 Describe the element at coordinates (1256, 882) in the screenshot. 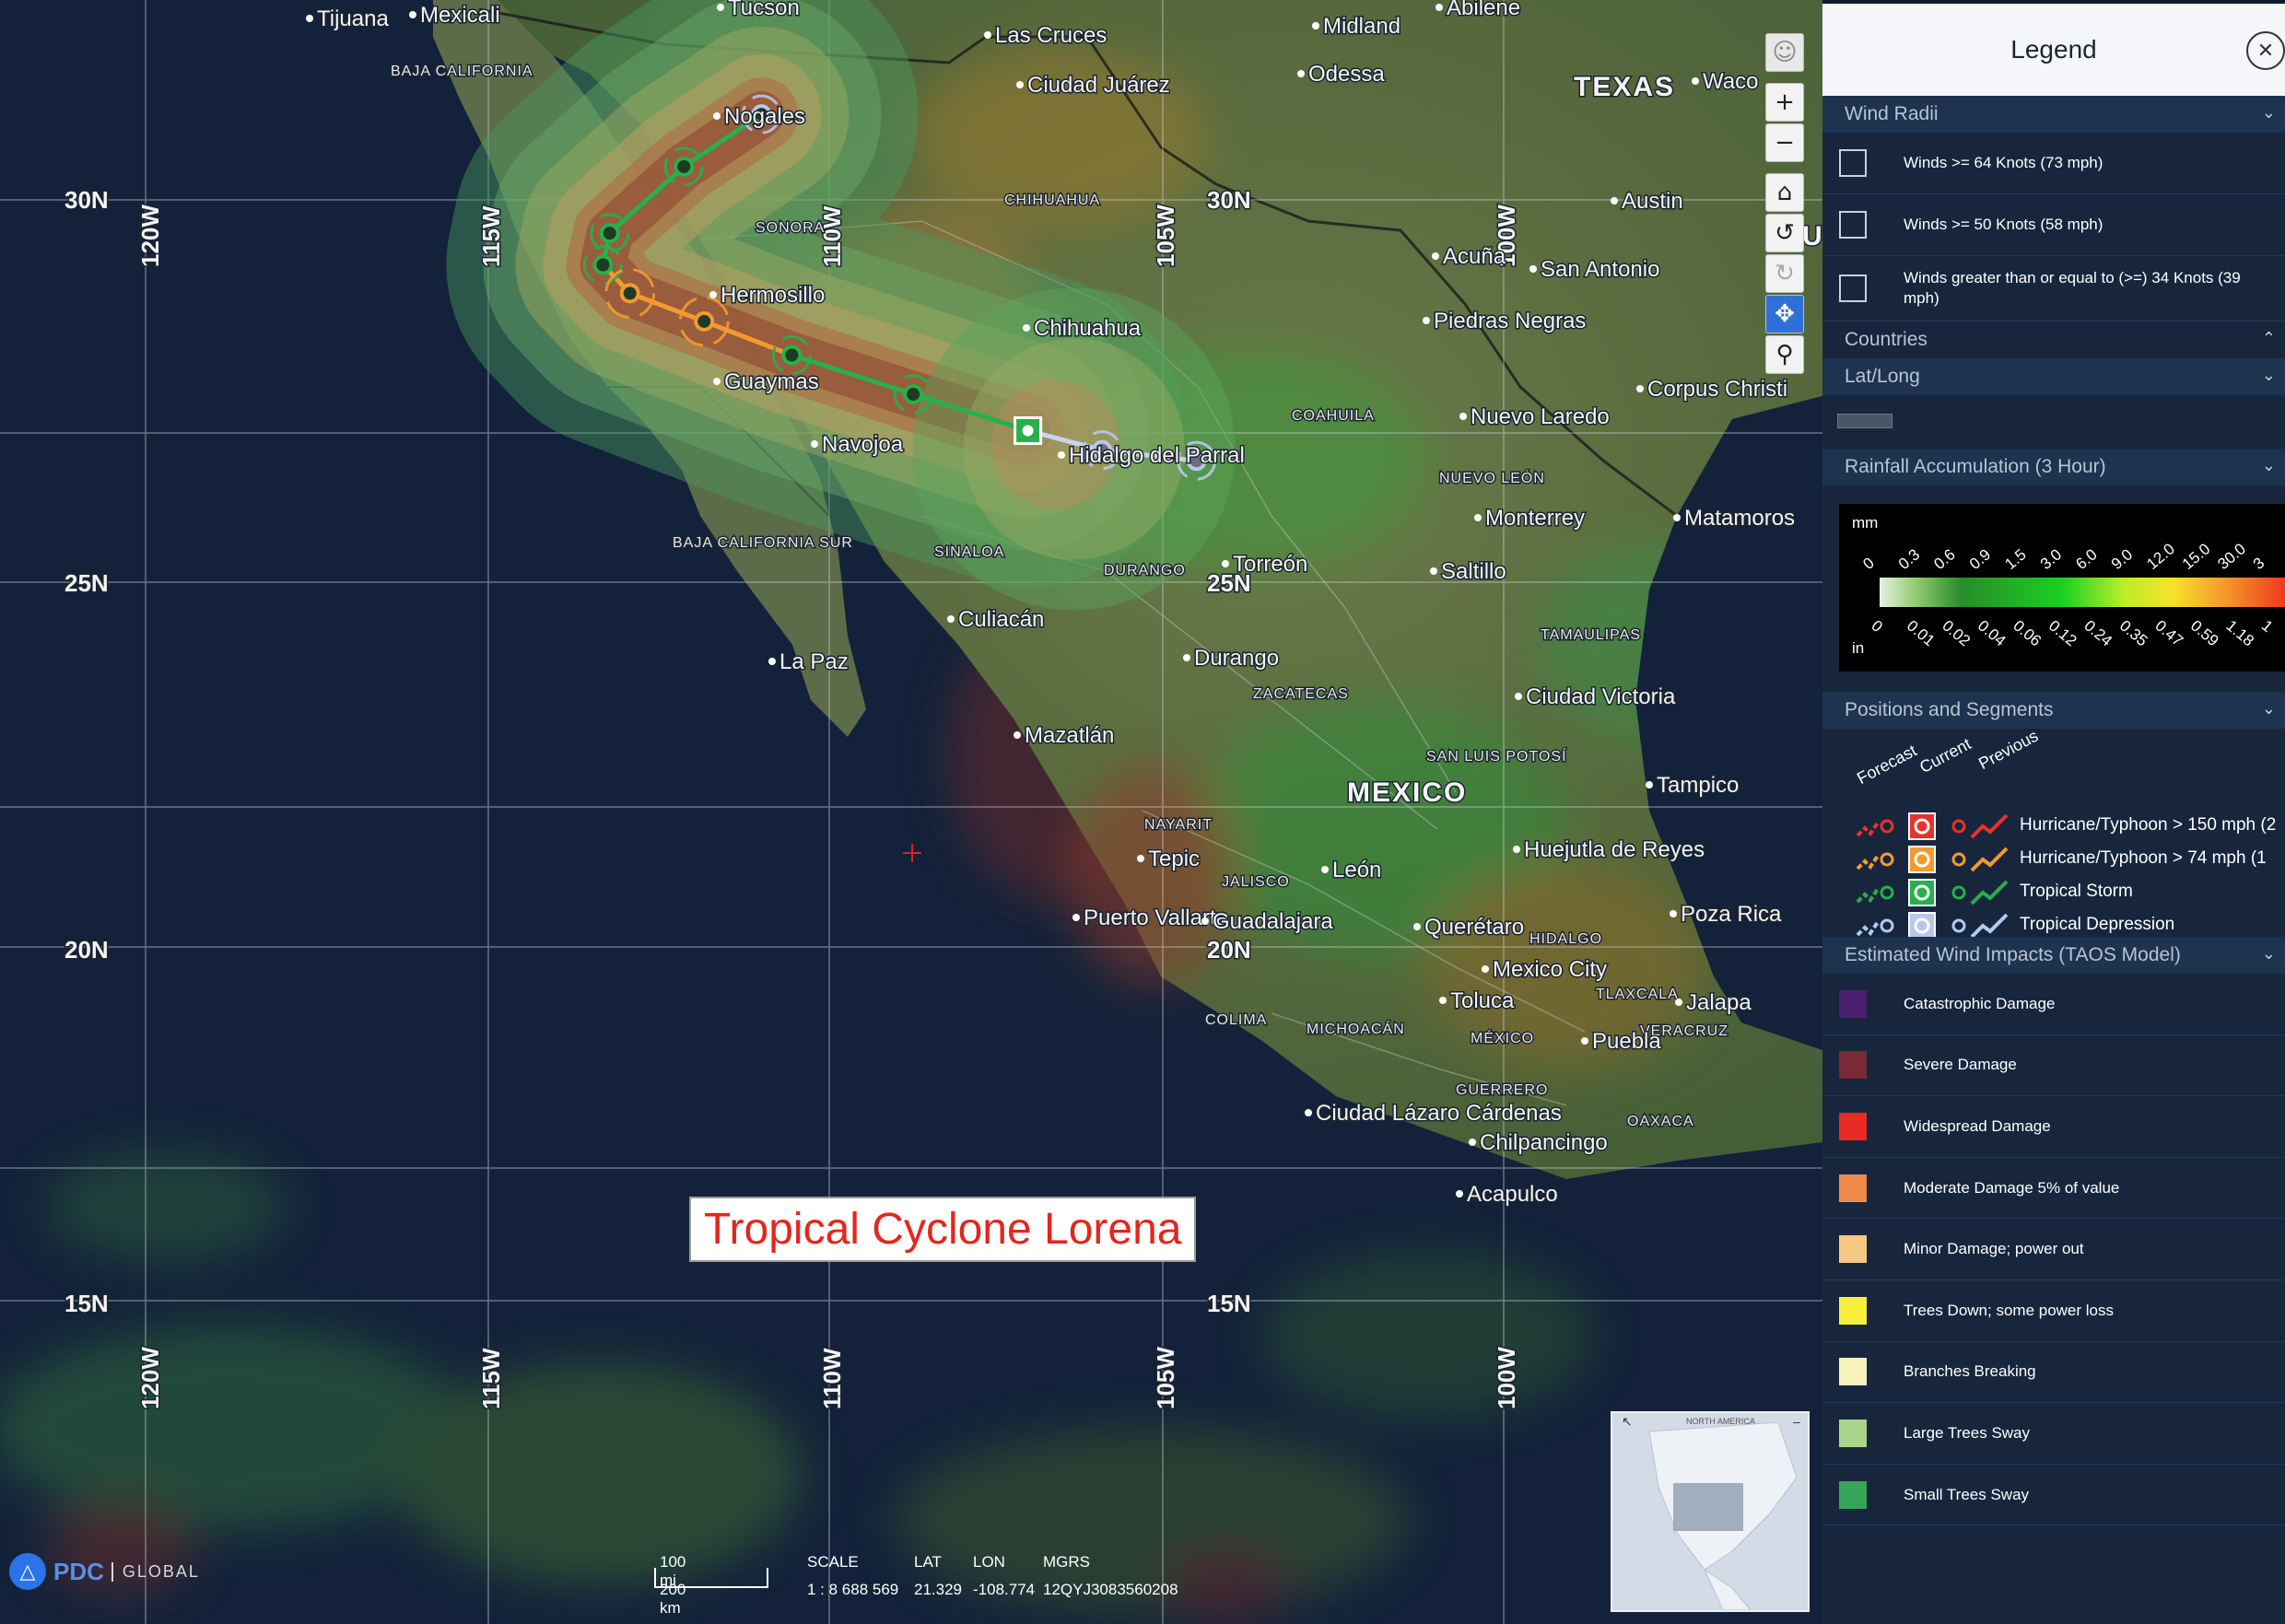

I see `state-label: JALISCO` at that location.